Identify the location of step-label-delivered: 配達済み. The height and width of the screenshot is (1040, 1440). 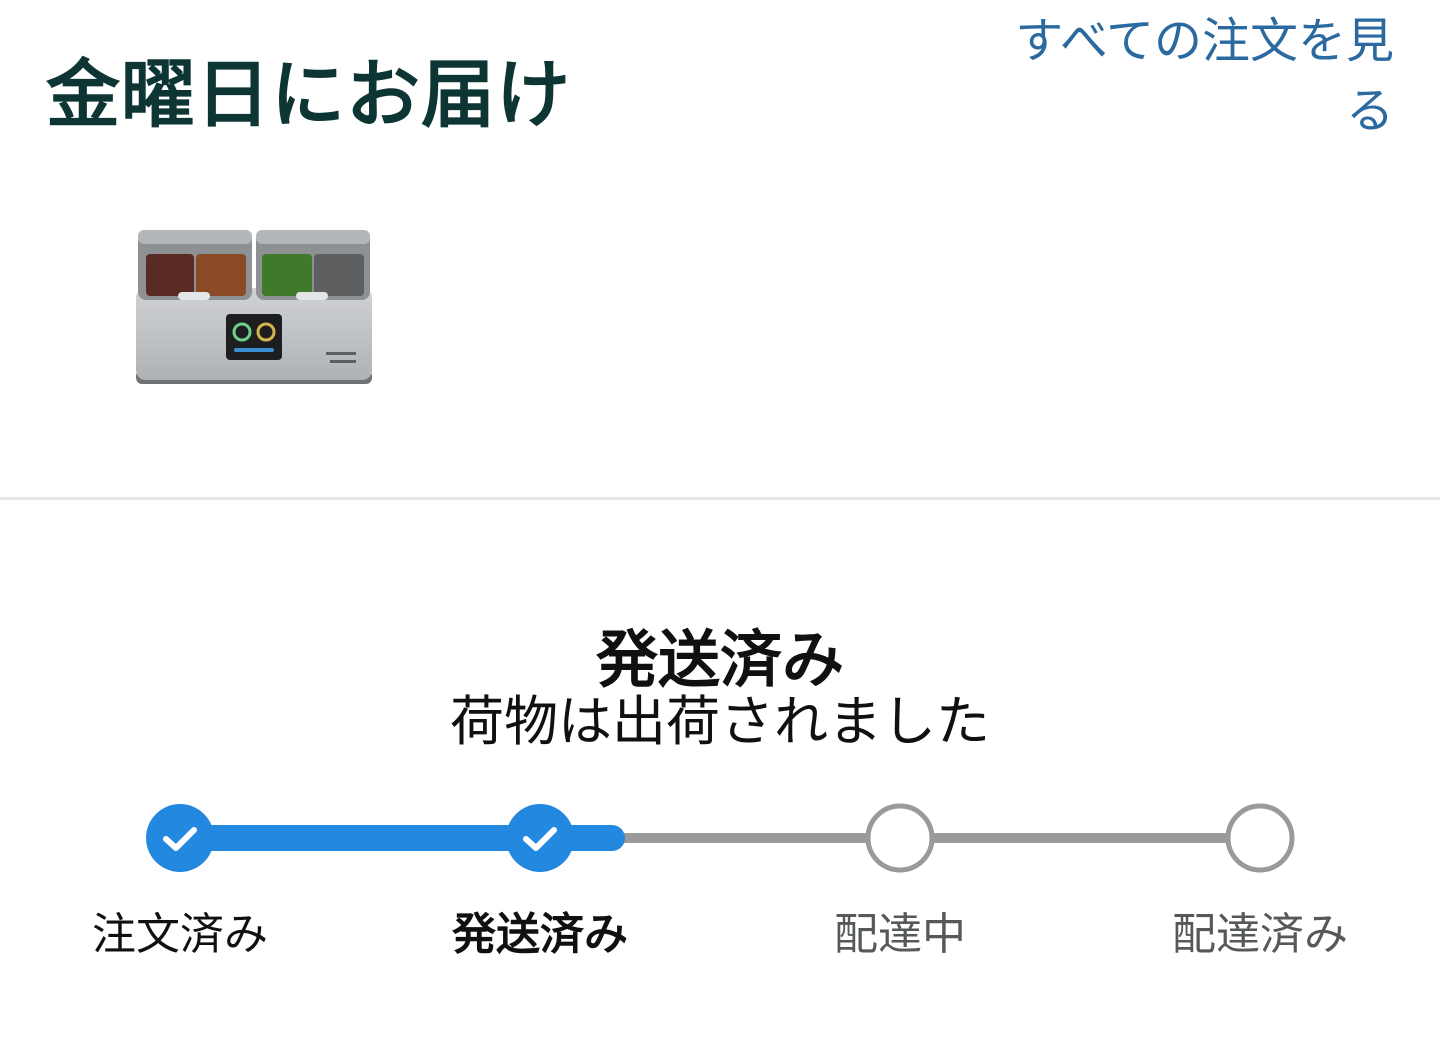
(1260, 934).